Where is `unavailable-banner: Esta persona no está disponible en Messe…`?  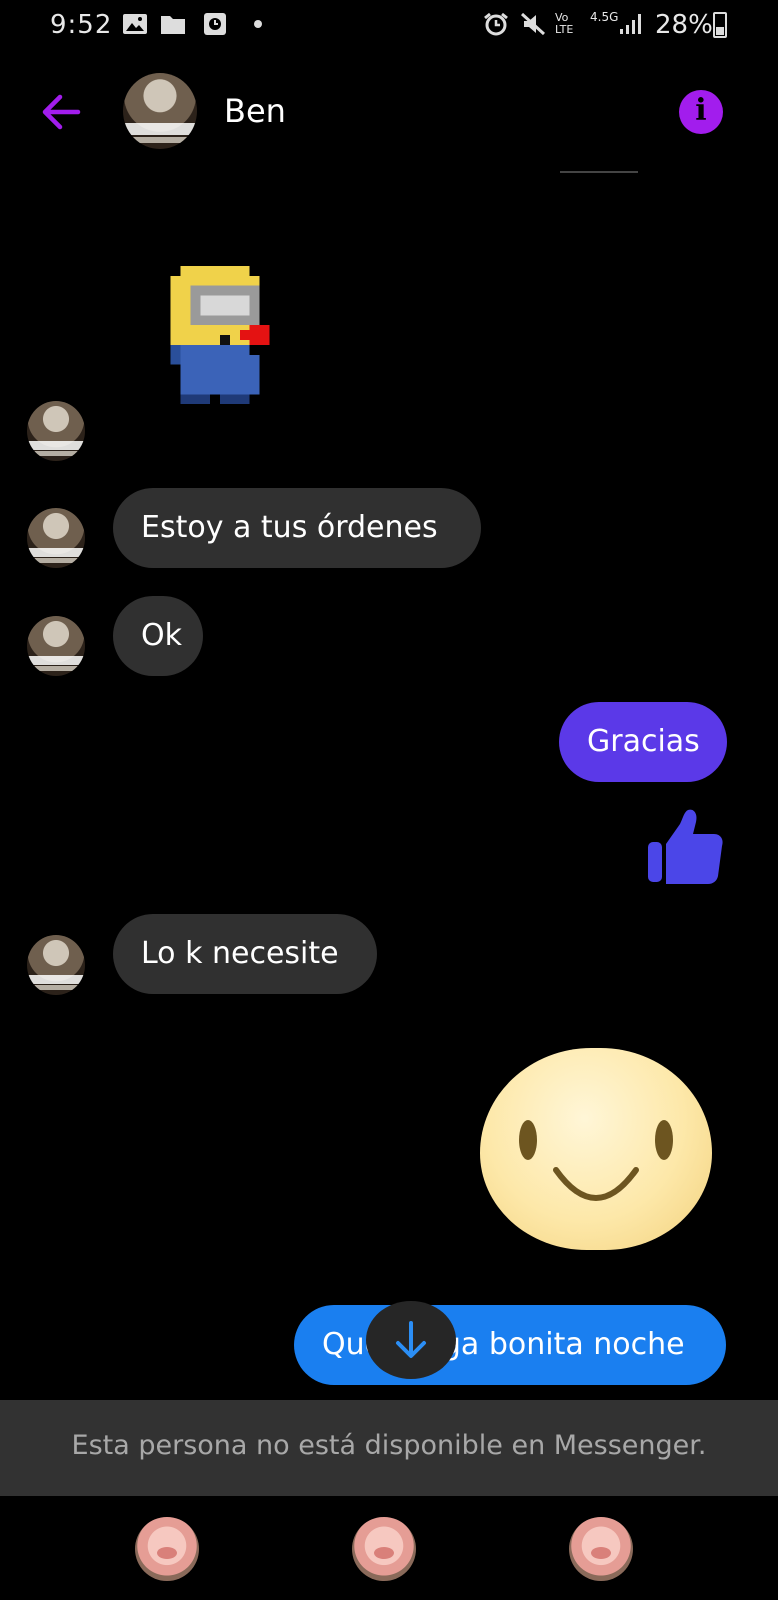 unavailable-banner: Esta persona no está disponible en Messe… is located at coordinates (389, 1448).